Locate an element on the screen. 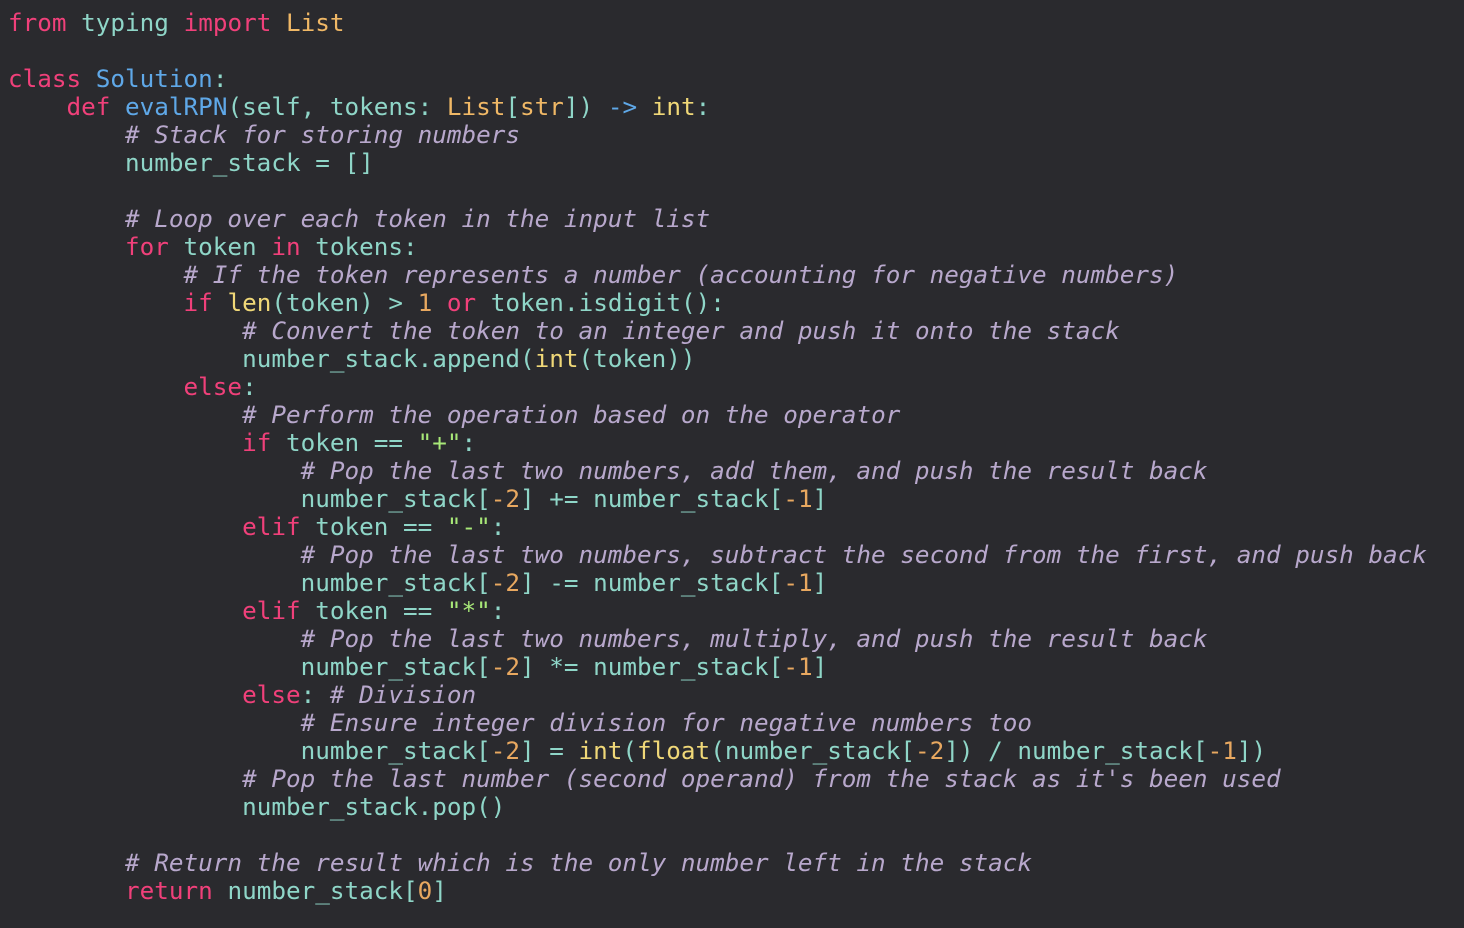  code-line: number_stack = [] is located at coordinates (736, 163).